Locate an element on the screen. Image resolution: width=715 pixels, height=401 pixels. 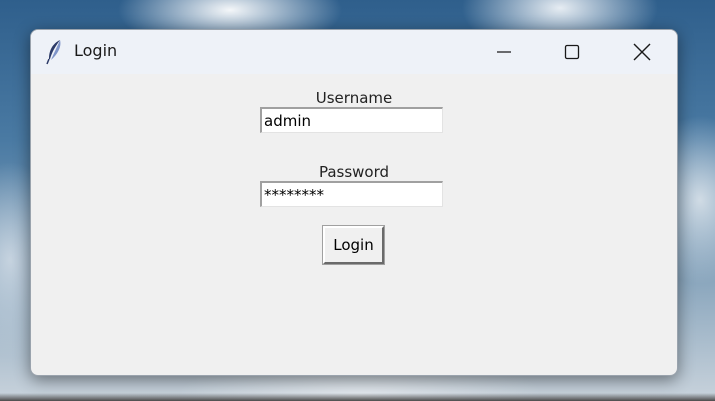
minimize-icon is located at coordinates (504, 52).